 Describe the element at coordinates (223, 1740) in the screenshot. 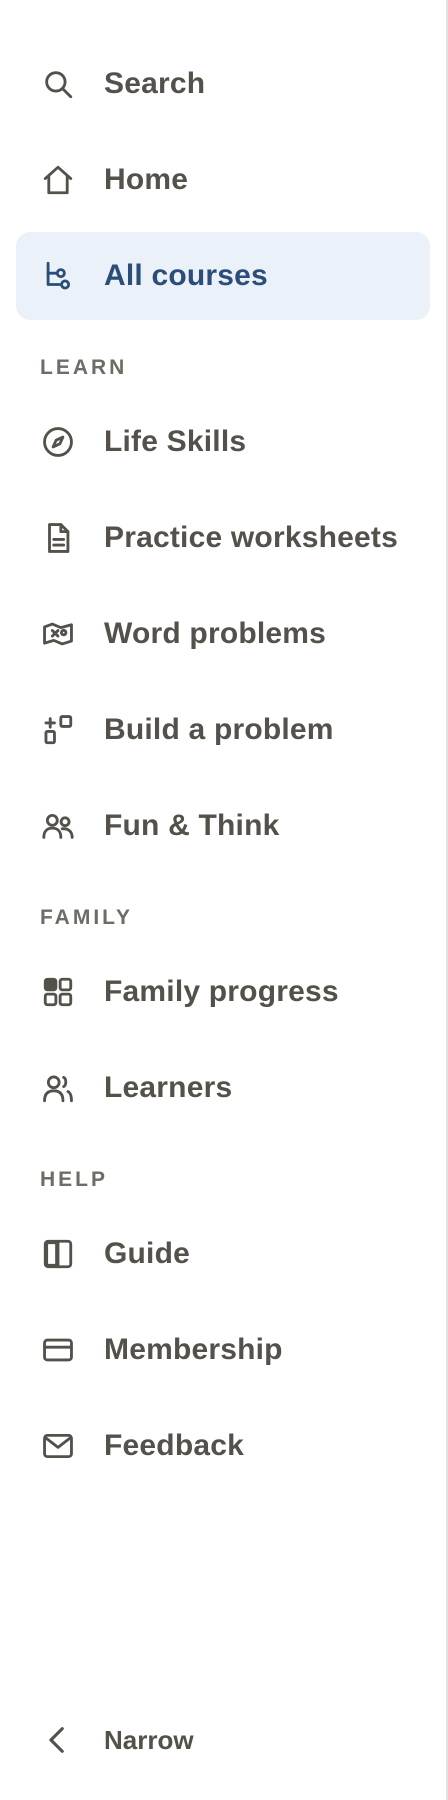

I see `narrow-sidebar-button: Narrow` at that location.